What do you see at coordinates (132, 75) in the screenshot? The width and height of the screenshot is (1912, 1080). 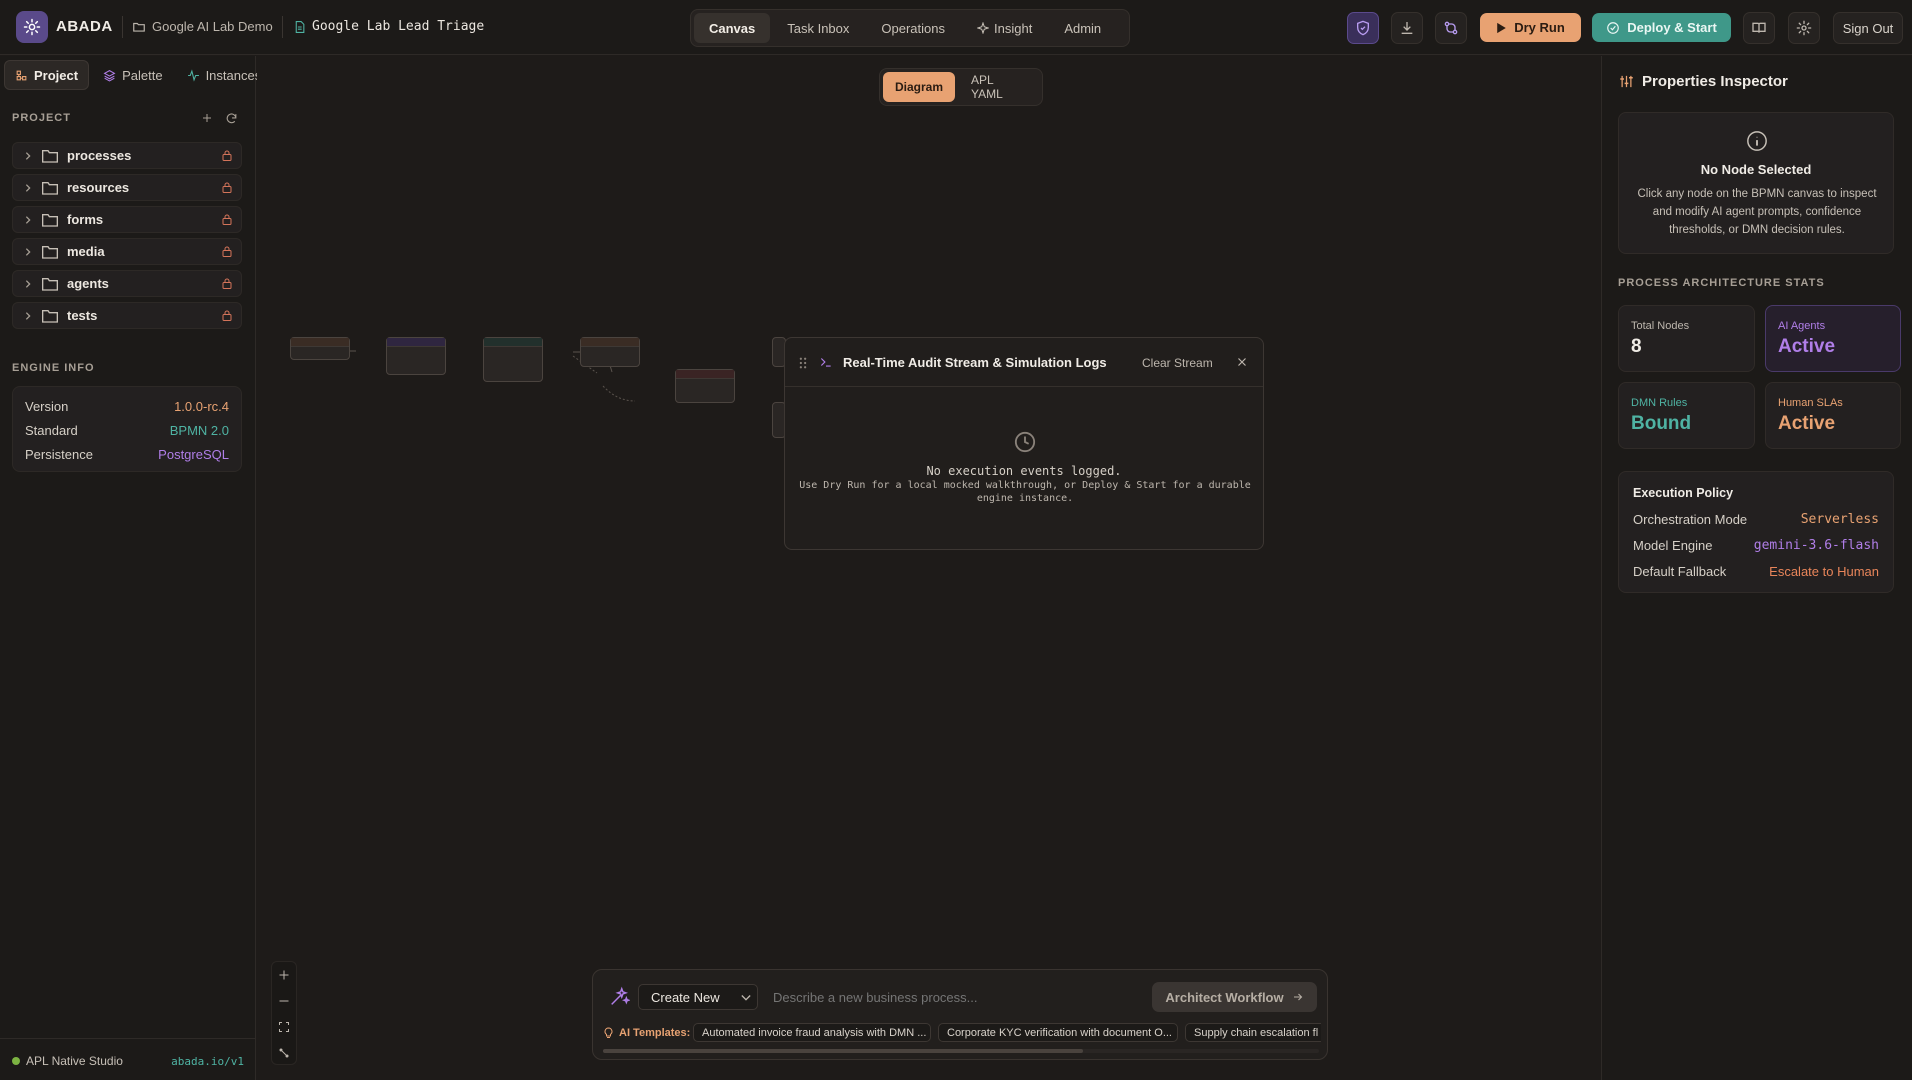 I see `sidebar-tab-palette: Palette` at bounding box center [132, 75].